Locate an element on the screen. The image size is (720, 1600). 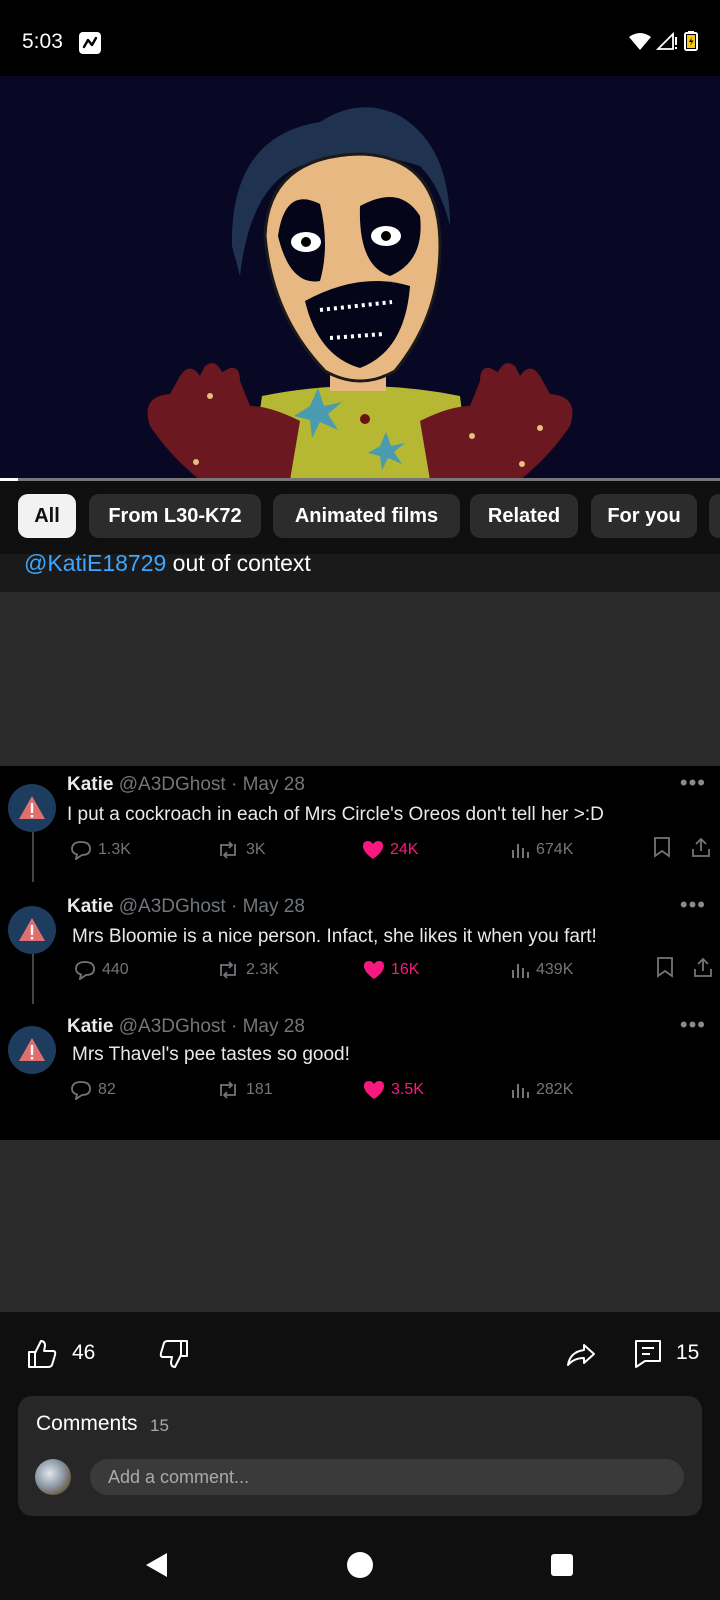
home-icon is located at coordinates (360, 1565).